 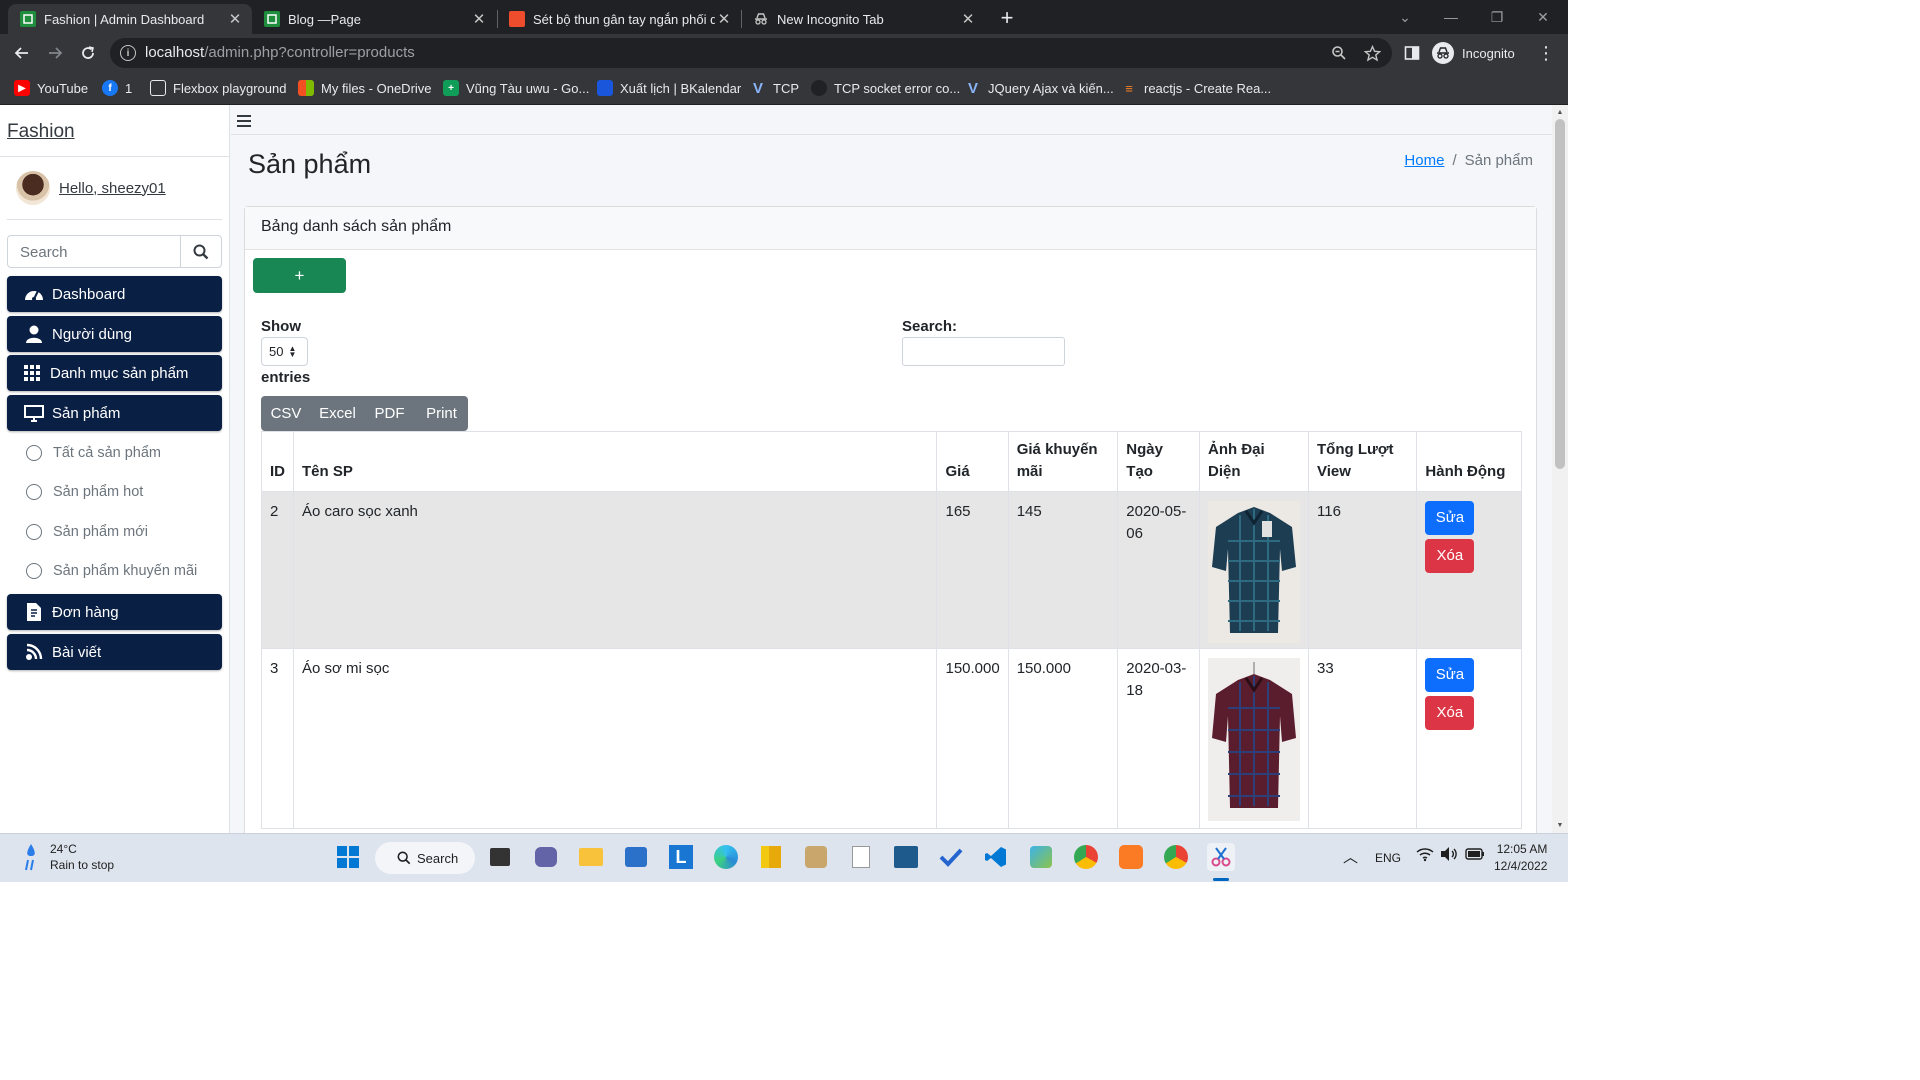 What do you see at coordinates (55, 53) in the screenshot?
I see `forward-button` at bounding box center [55, 53].